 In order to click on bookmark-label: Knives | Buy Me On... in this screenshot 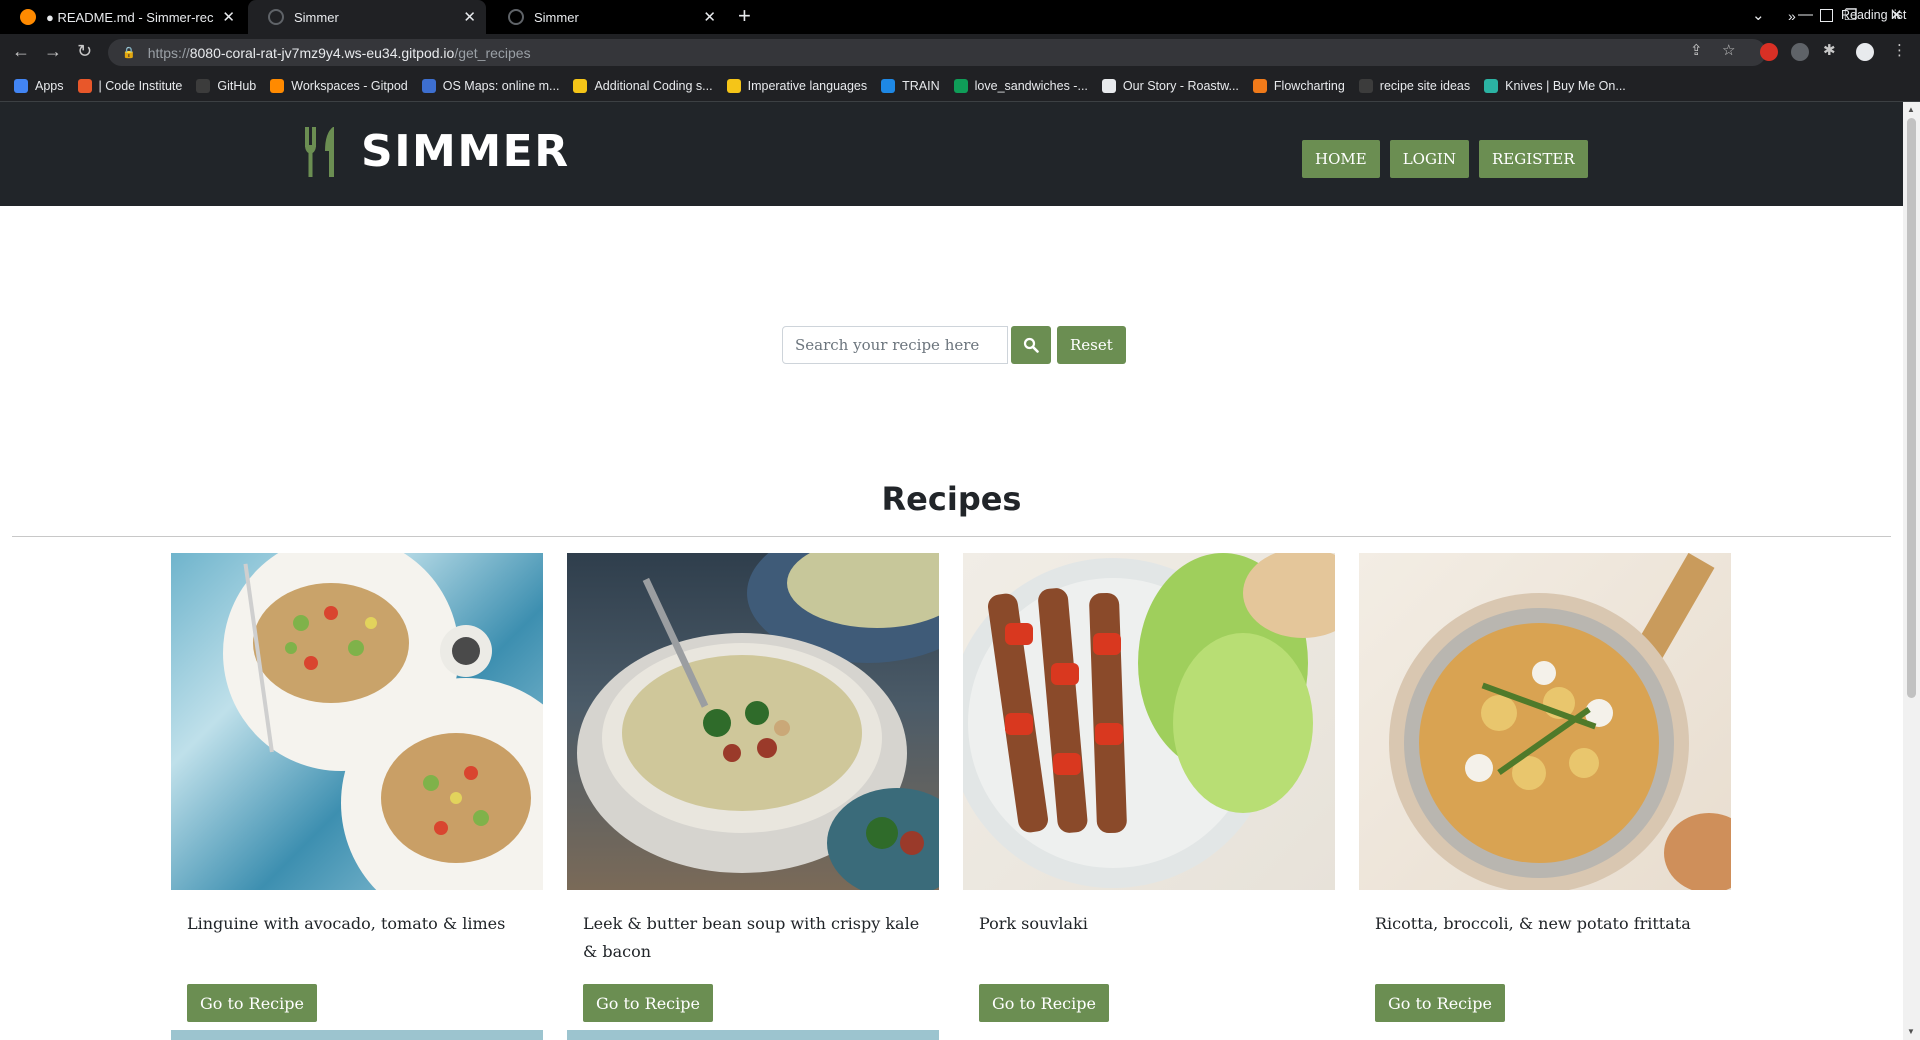, I will do `click(1565, 85)`.